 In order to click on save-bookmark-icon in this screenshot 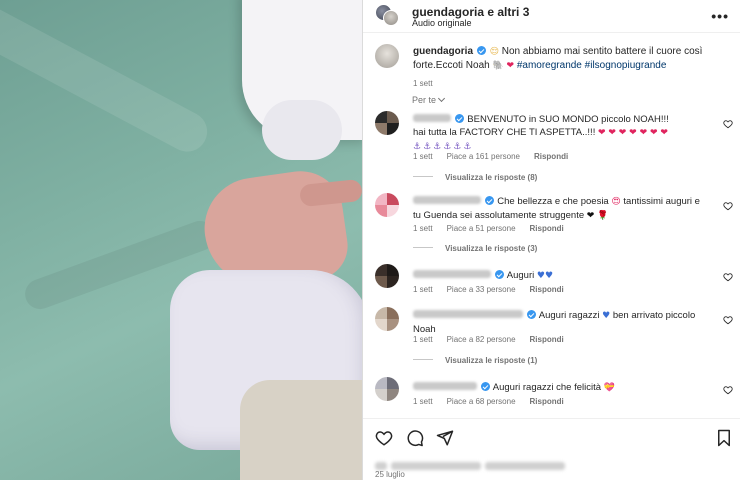, I will do `click(724, 438)`.